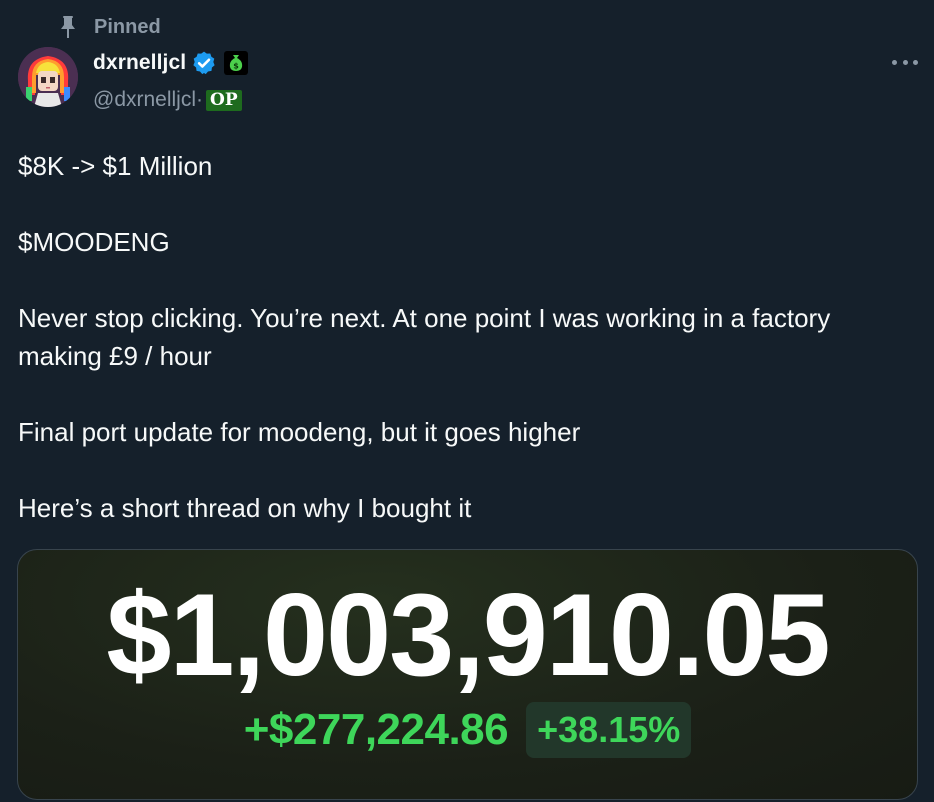 The image size is (934, 802). I want to click on portfolio-change-amount: +$277,224.86, so click(376, 729).